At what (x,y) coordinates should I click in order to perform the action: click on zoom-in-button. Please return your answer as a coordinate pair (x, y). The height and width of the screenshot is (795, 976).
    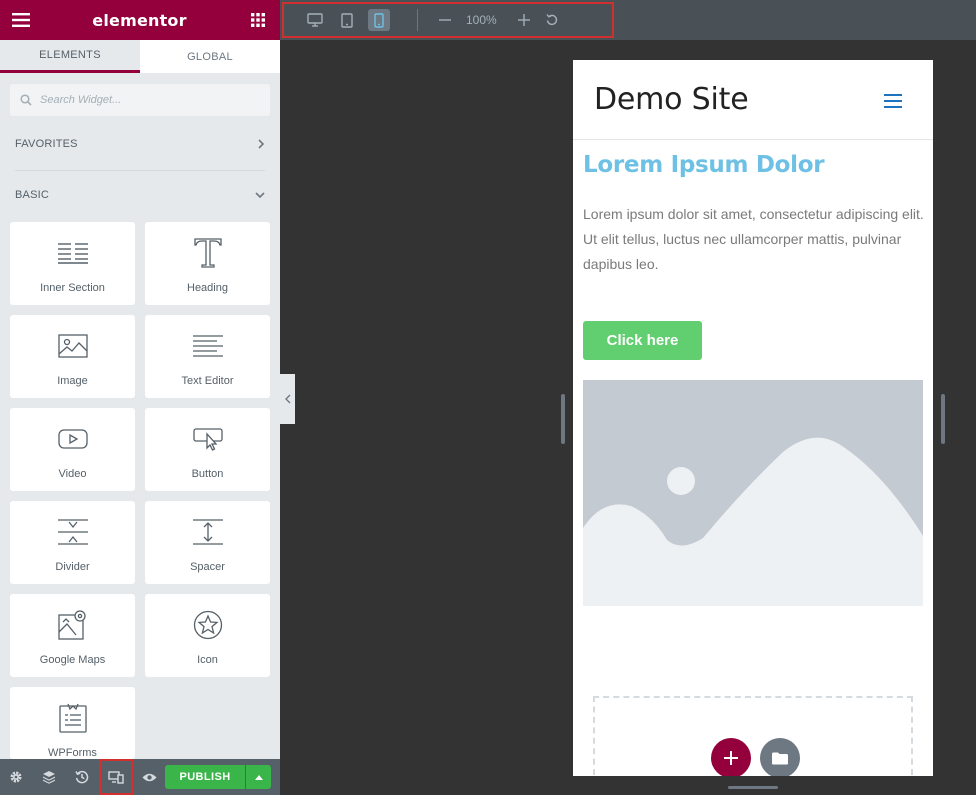
    Looking at the image, I should click on (524, 20).